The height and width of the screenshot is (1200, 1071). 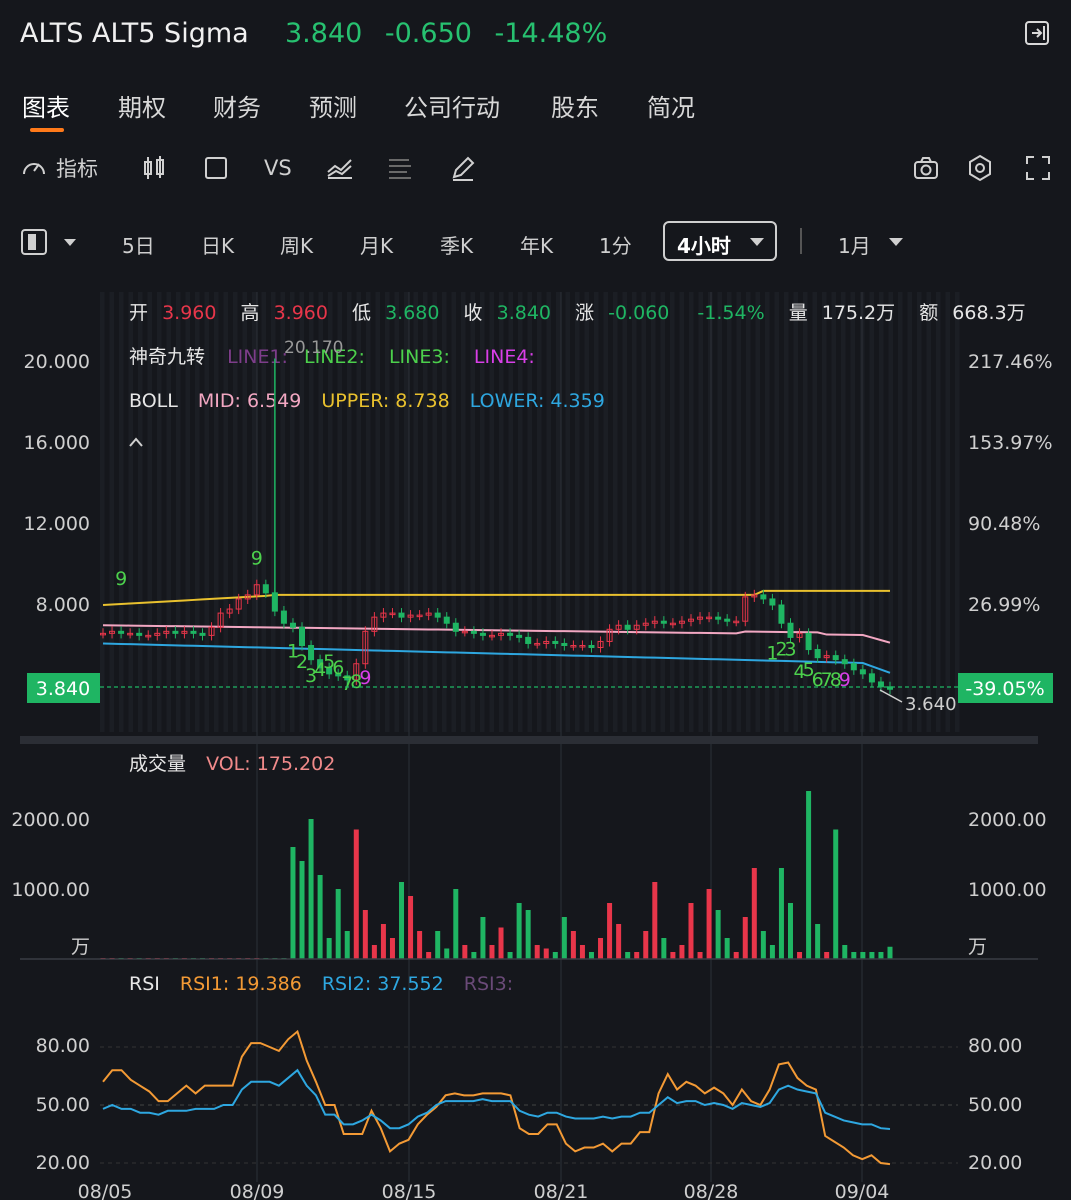 What do you see at coordinates (456, 244) in the screenshot?
I see `period-quarterly: 季K` at bounding box center [456, 244].